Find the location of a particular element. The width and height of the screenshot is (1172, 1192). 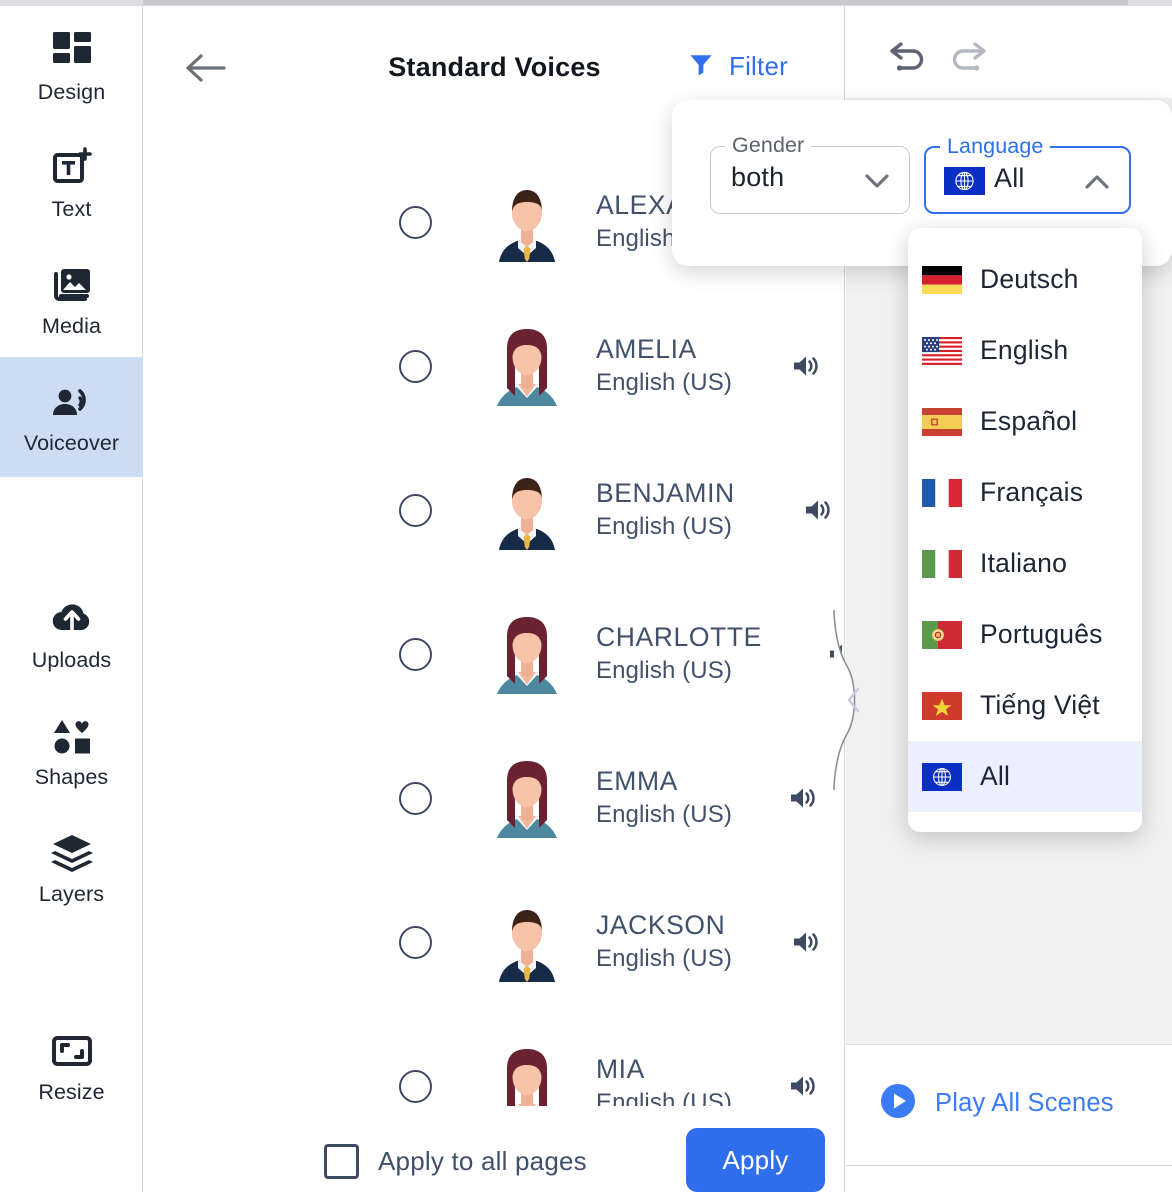

shapes-icon is located at coordinates (72, 736).